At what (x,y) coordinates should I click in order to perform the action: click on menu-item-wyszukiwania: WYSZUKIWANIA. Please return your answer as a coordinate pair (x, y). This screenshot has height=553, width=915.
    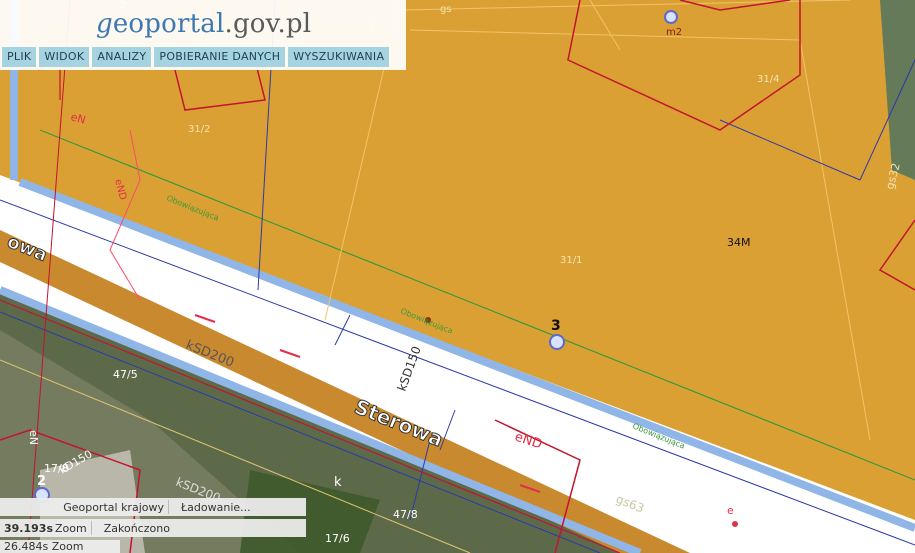
    Looking at the image, I should click on (339, 57).